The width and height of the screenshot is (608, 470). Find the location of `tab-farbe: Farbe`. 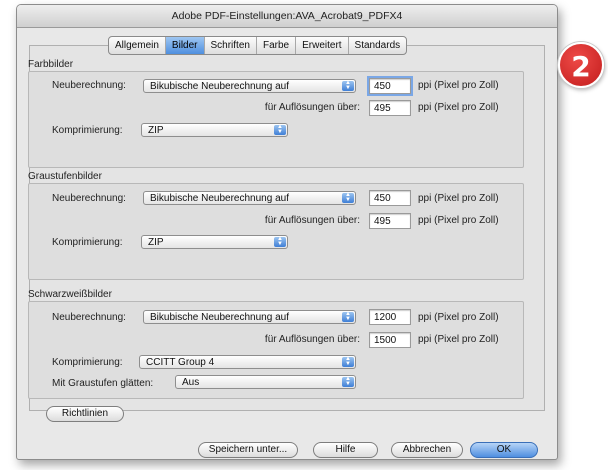

tab-farbe: Farbe is located at coordinates (275, 45).